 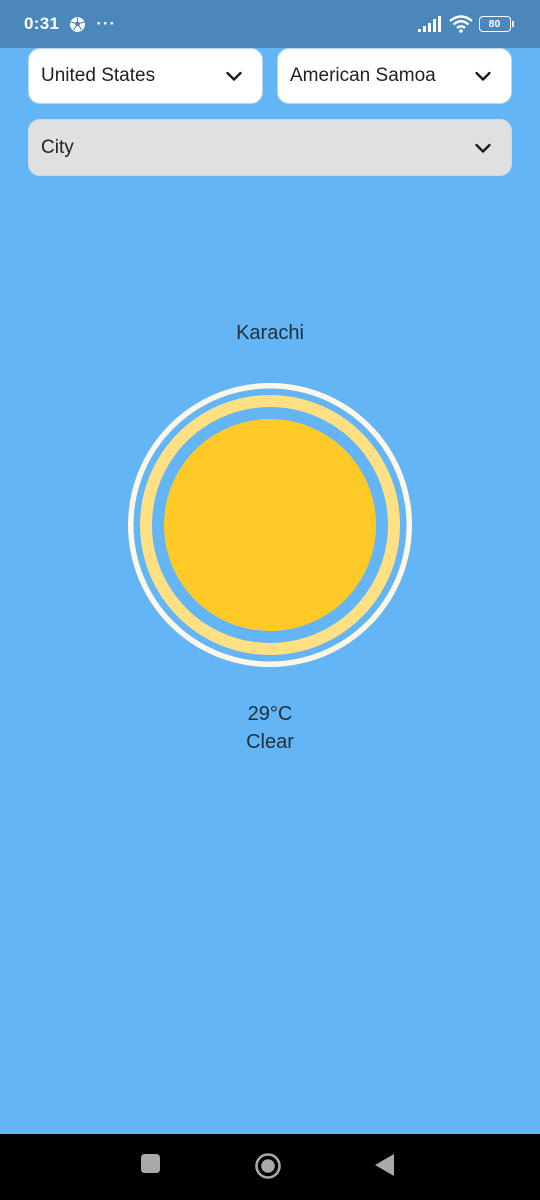 What do you see at coordinates (106, 23) in the screenshot?
I see `more-notifications-icon: ···` at bounding box center [106, 23].